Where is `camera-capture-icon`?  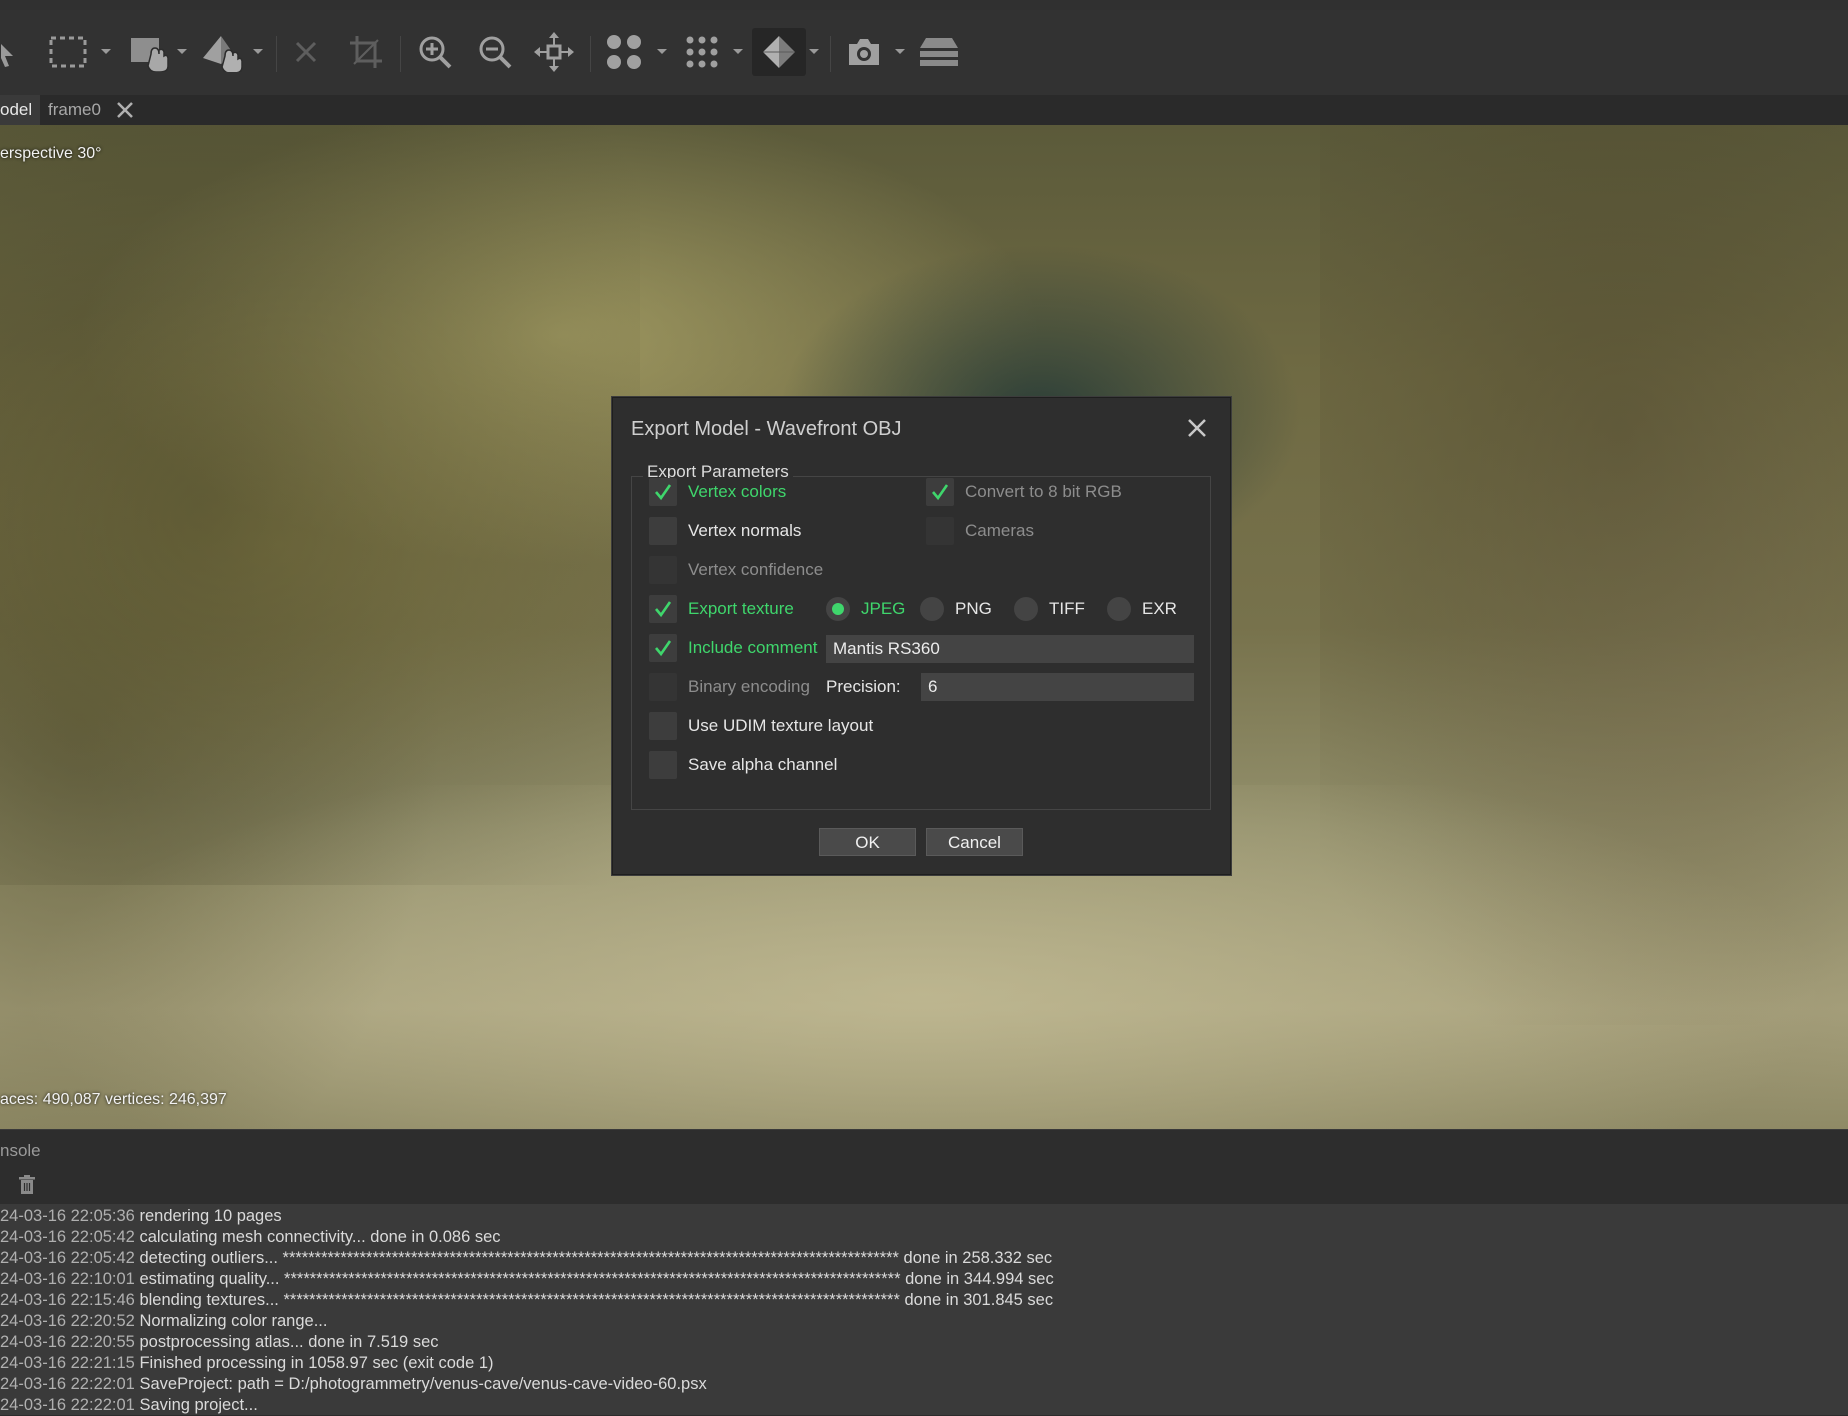
camera-capture-icon is located at coordinates (864, 52).